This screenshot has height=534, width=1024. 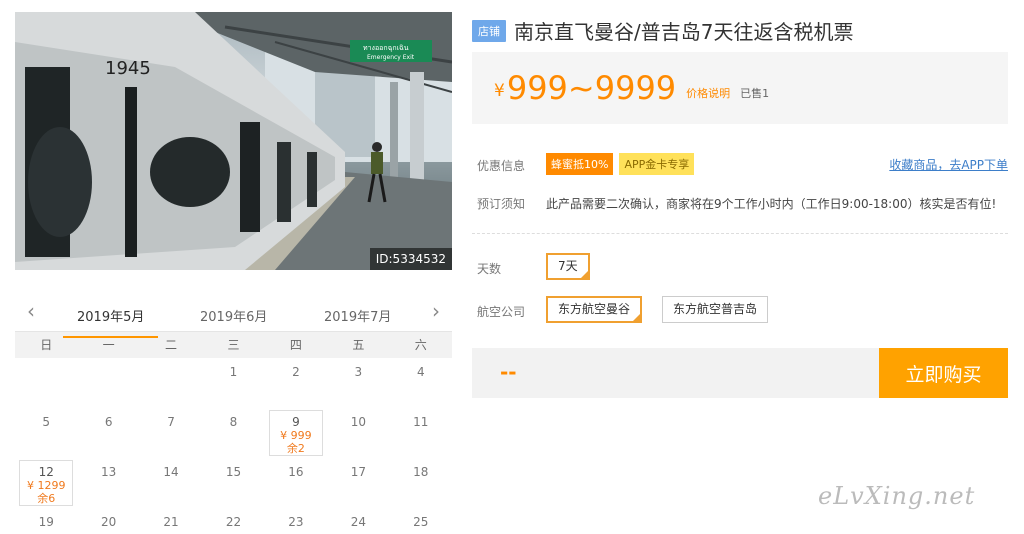 I want to click on weekday-label: 六, so click(x=420, y=345).